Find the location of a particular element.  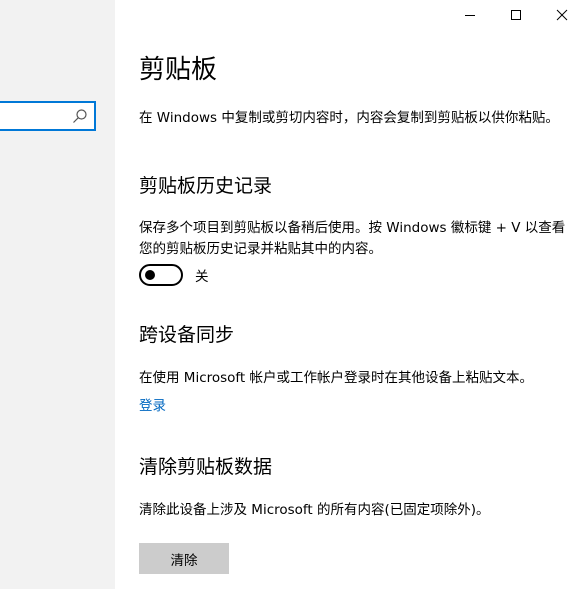

close-button is located at coordinates (562, 15).